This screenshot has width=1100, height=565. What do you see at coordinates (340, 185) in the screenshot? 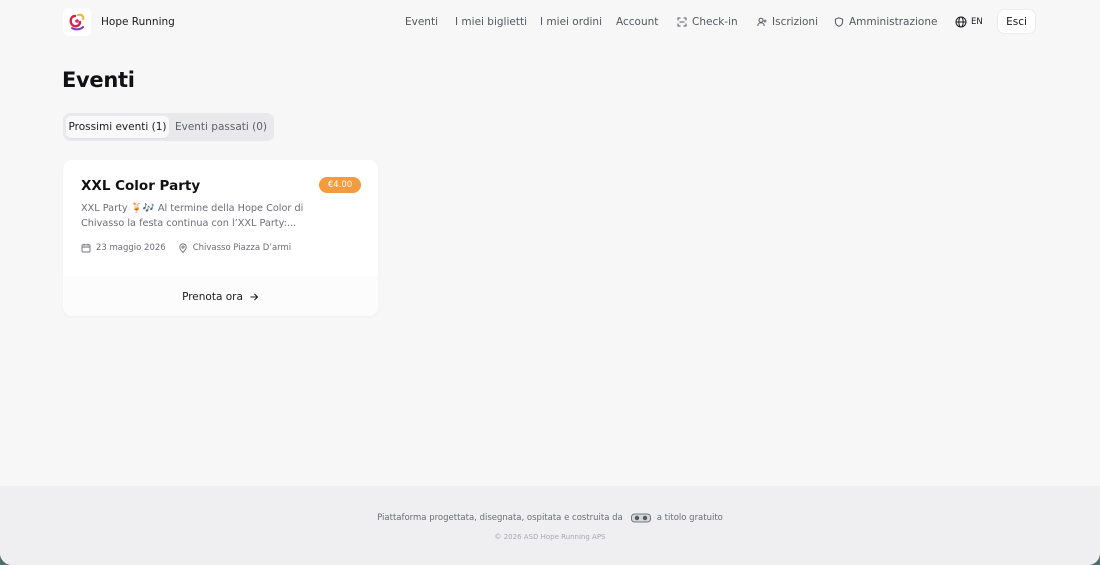
I see `price-badge: €4.00` at bounding box center [340, 185].